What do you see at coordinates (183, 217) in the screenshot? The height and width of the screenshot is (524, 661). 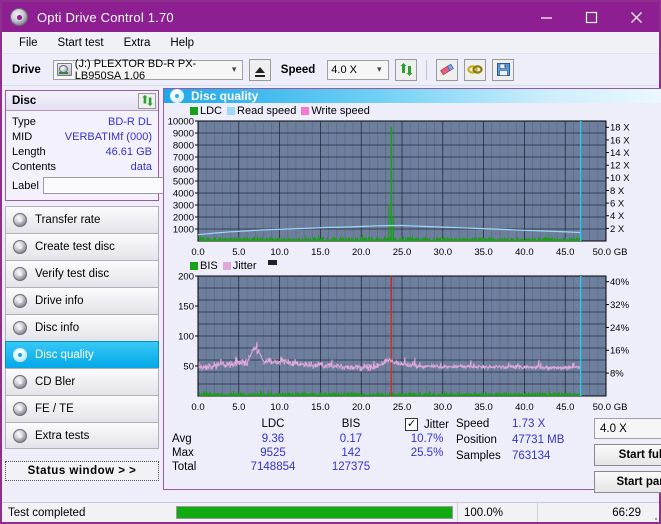 I see `svg-text: 2000` at bounding box center [183, 217].